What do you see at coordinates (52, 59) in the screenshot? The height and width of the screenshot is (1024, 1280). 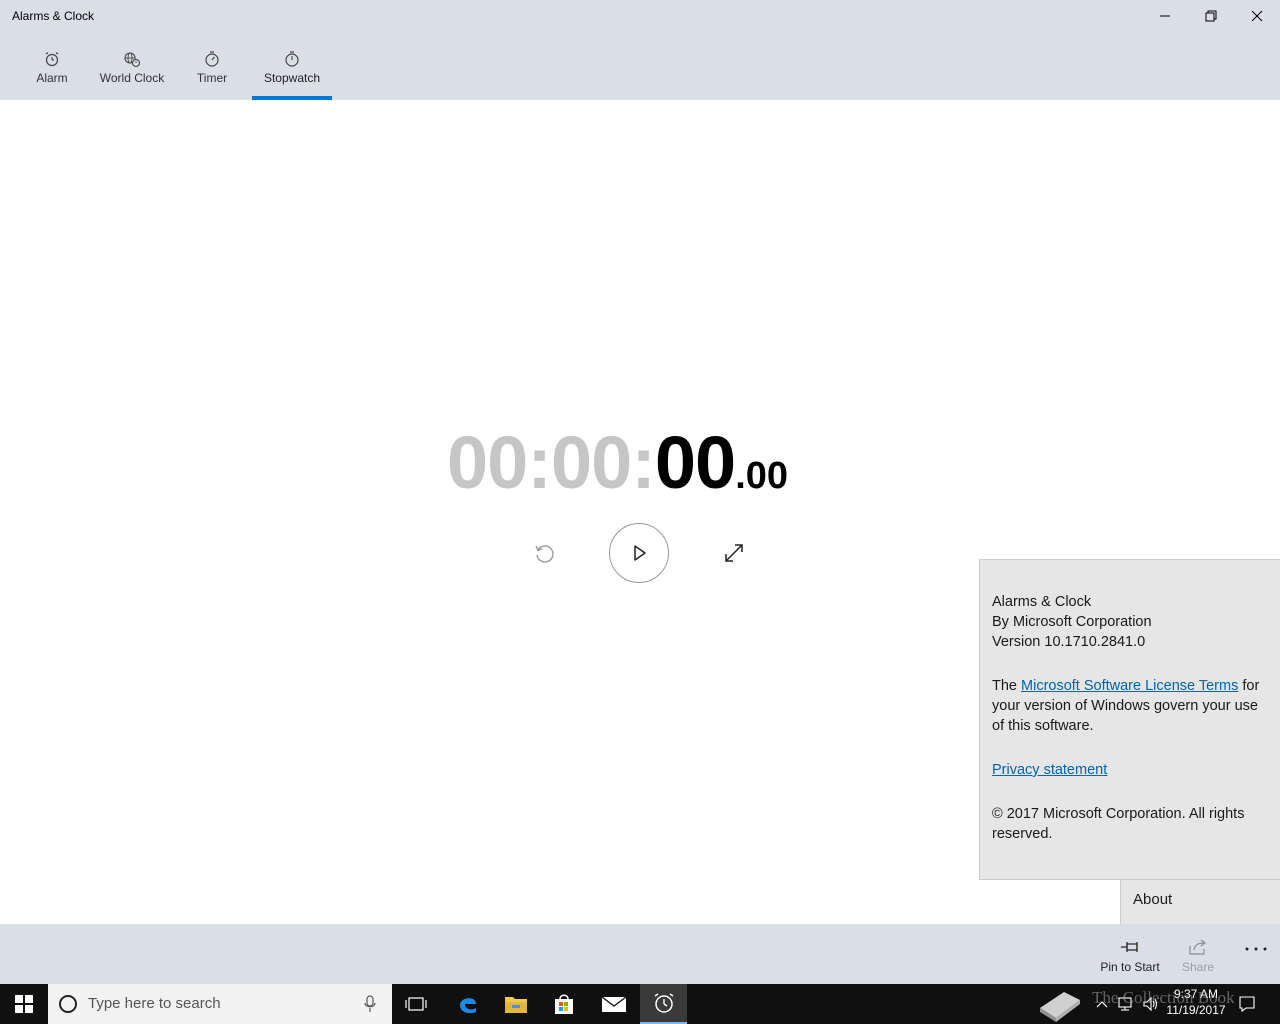 I see `alarm-clock-icon` at bounding box center [52, 59].